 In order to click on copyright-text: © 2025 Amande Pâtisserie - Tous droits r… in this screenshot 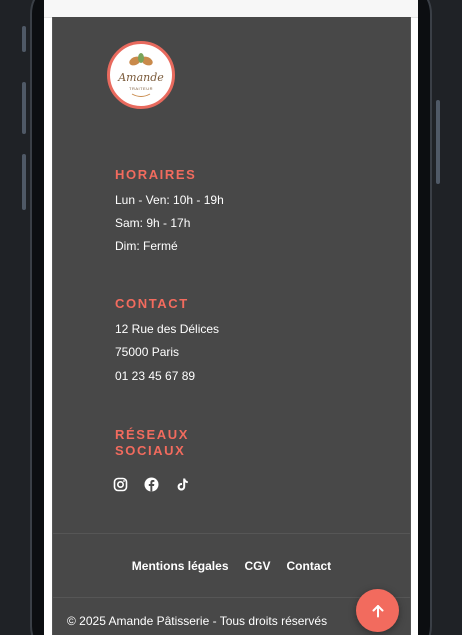, I will do `click(197, 621)`.